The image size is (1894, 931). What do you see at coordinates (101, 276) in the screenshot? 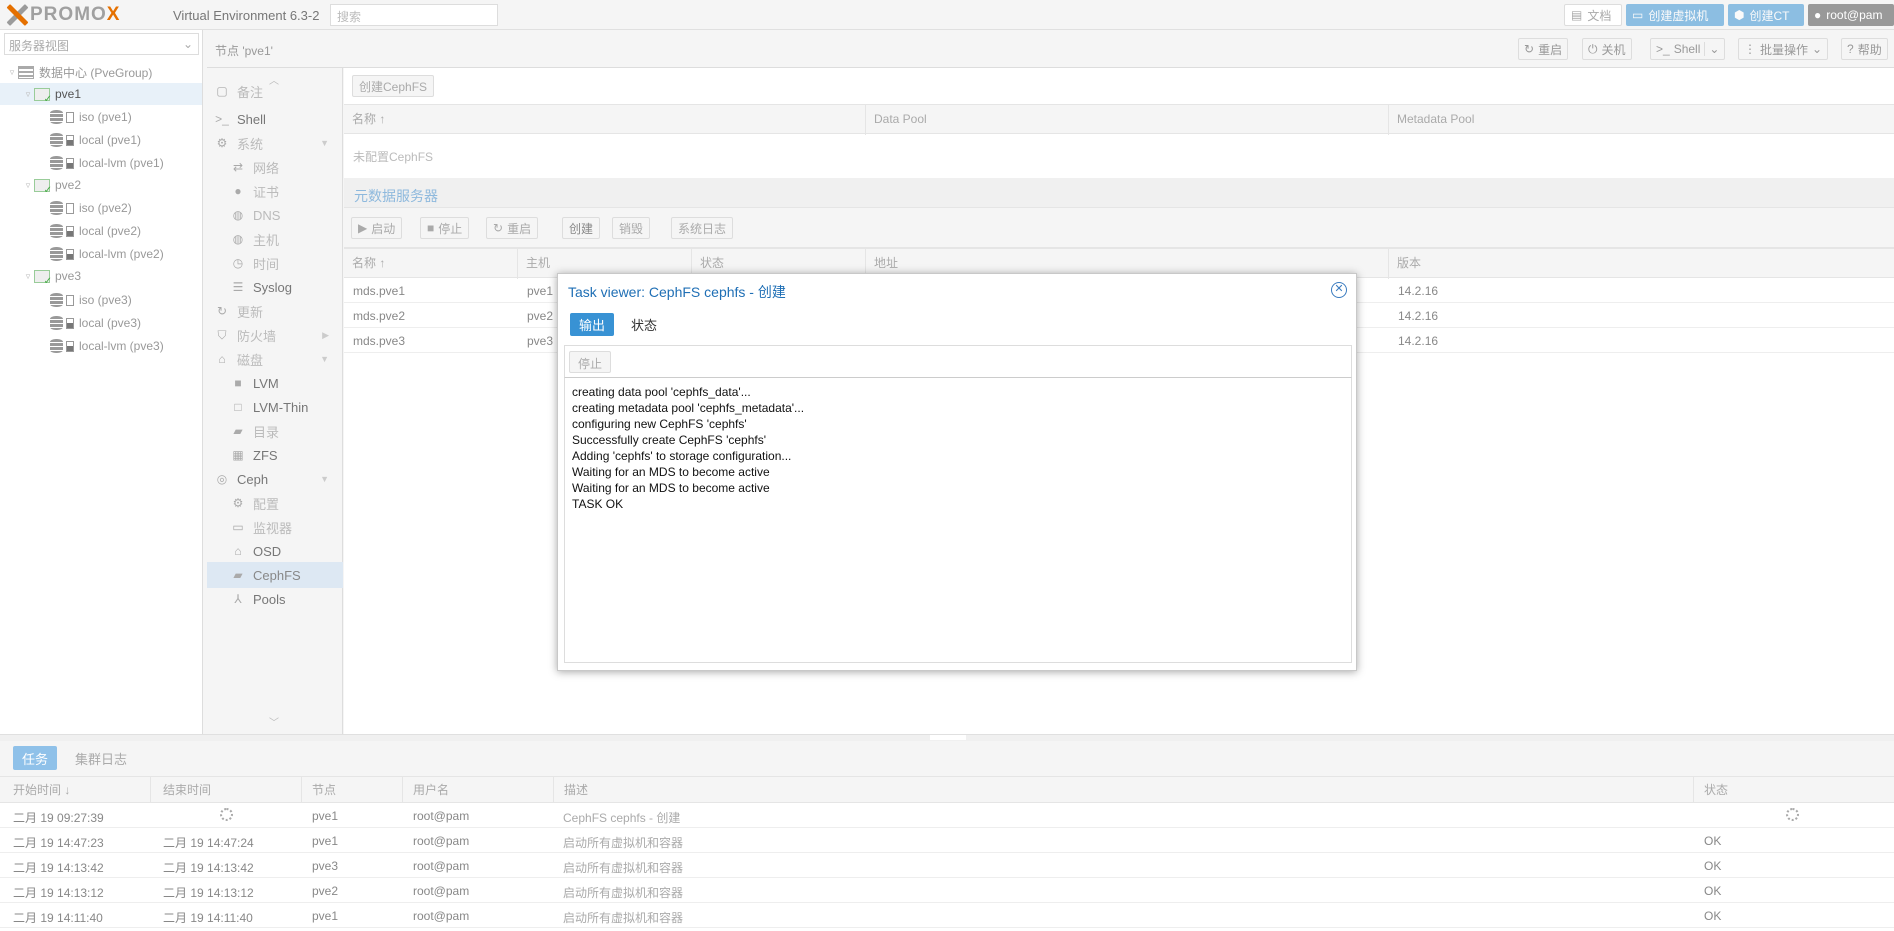
I see `tree-node-pve3: ▿ pve3` at bounding box center [101, 276].